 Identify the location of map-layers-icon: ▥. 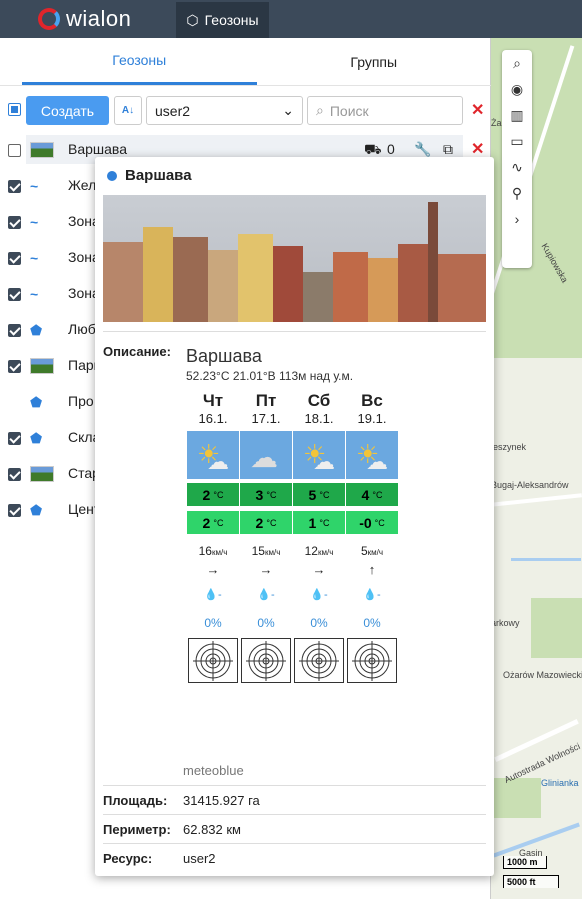
(517, 115).